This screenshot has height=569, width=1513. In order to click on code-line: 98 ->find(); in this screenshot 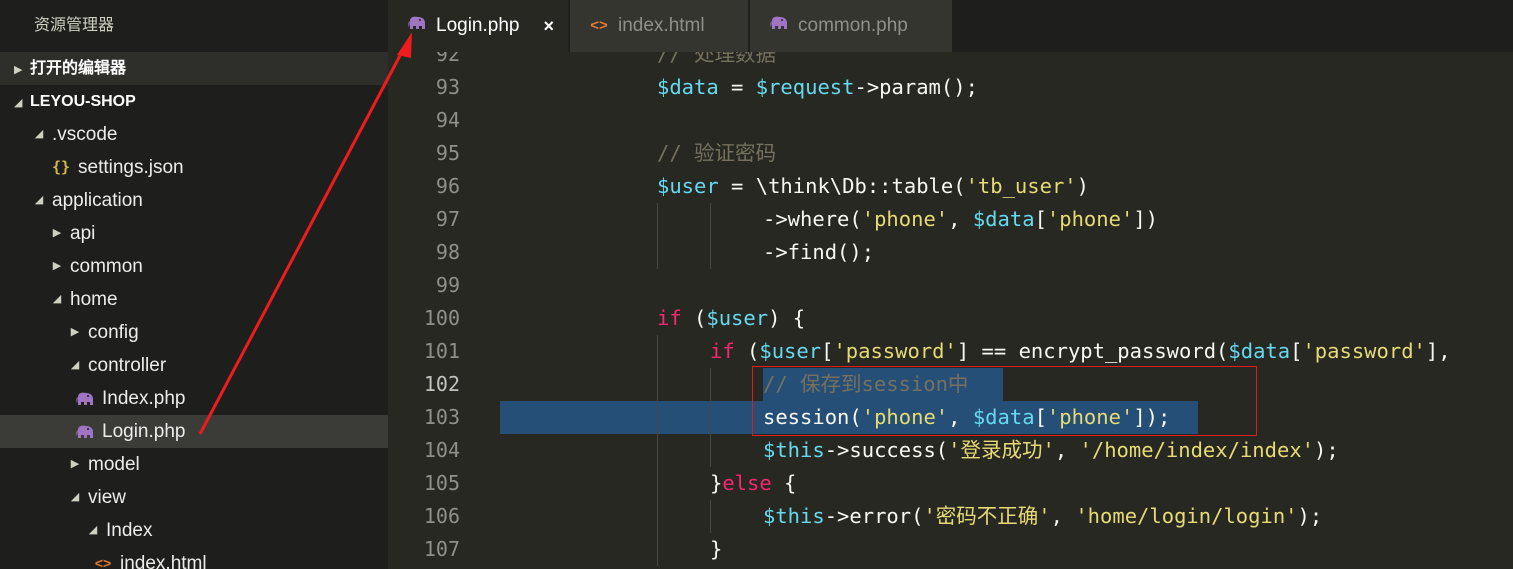, I will do `click(950, 252)`.